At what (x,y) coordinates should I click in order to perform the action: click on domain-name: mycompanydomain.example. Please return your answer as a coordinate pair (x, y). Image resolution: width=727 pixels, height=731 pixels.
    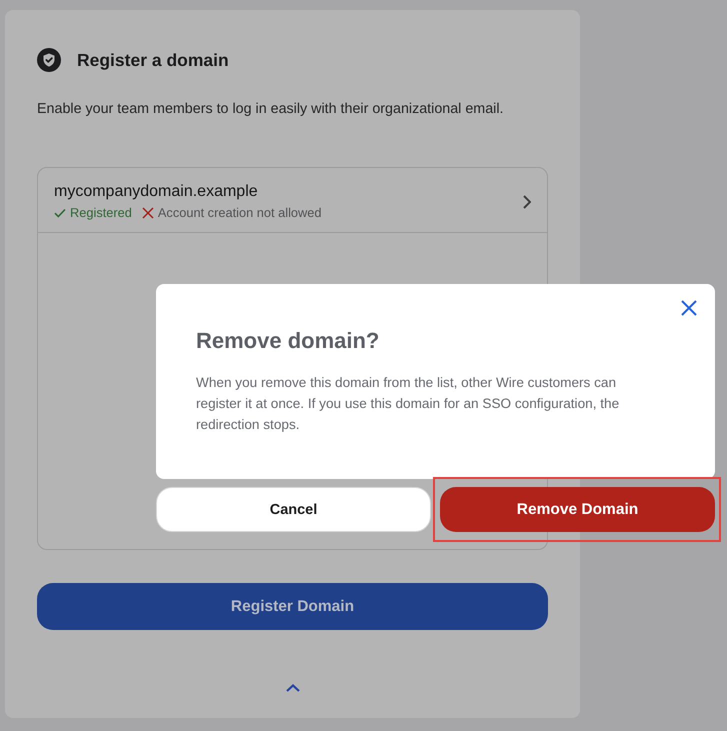
    Looking at the image, I should click on (156, 192).